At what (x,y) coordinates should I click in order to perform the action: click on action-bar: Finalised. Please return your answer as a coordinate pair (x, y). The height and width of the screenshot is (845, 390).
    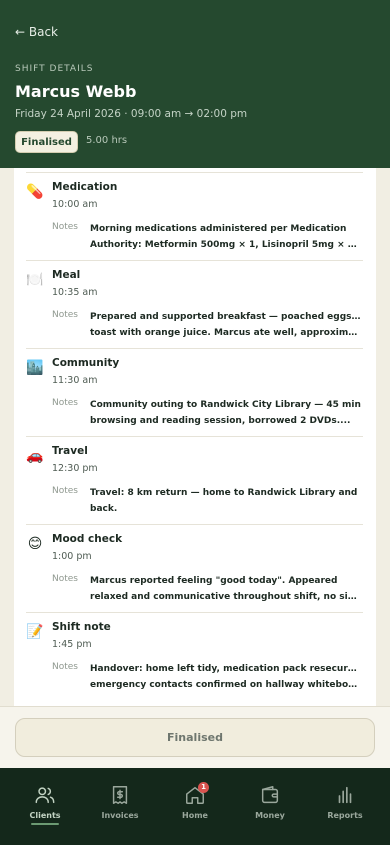
    Looking at the image, I should click on (195, 737).